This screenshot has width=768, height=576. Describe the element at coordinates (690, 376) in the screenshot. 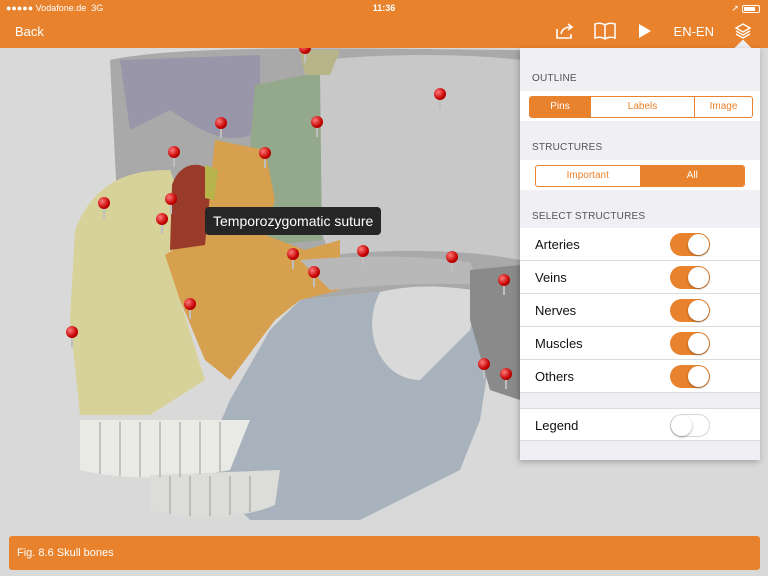

I see `others-toggle` at that location.